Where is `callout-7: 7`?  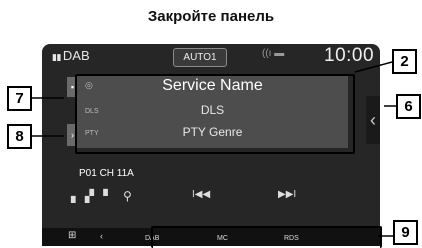 callout-7: 7 is located at coordinates (19, 98).